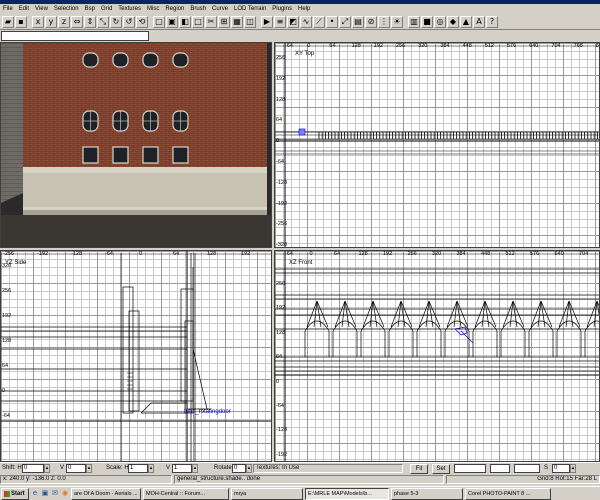 The height and width of the screenshot is (500, 600). What do you see at coordinates (319, 21) in the screenshot?
I see `drag-edge-icon: ⟋` at bounding box center [319, 21].